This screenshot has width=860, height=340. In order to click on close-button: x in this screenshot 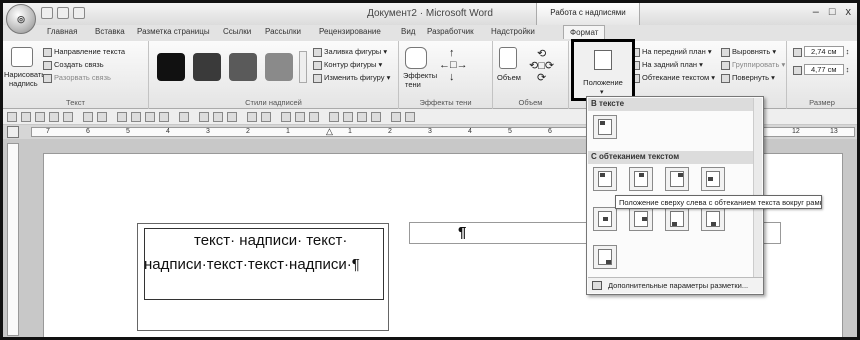, I will do `click(849, 12)`.